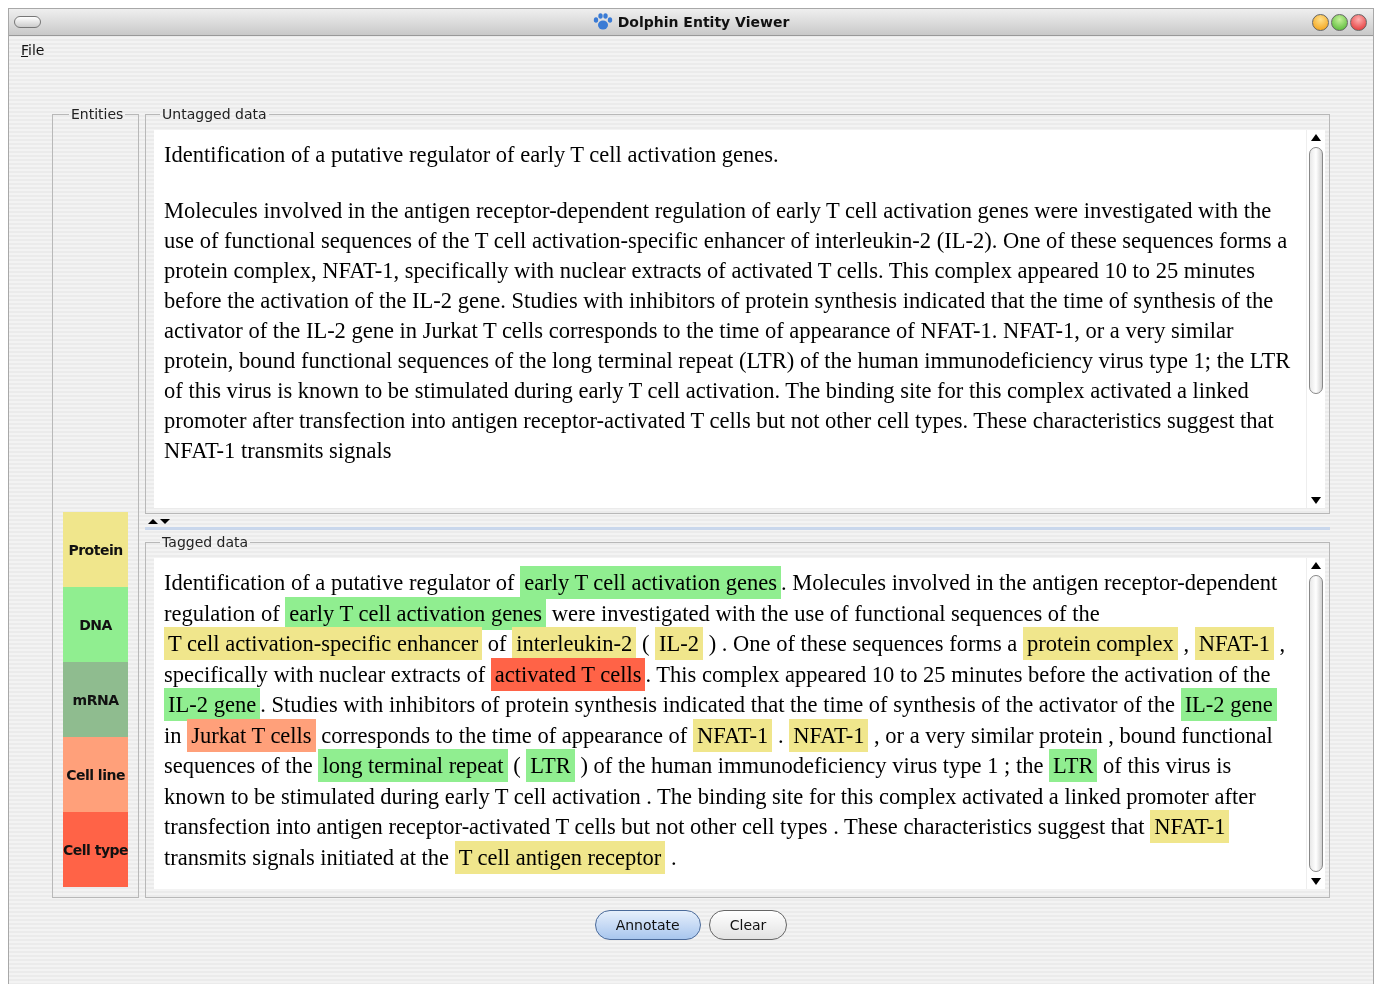  I want to click on entity-label: mRNA, so click(96, 699).